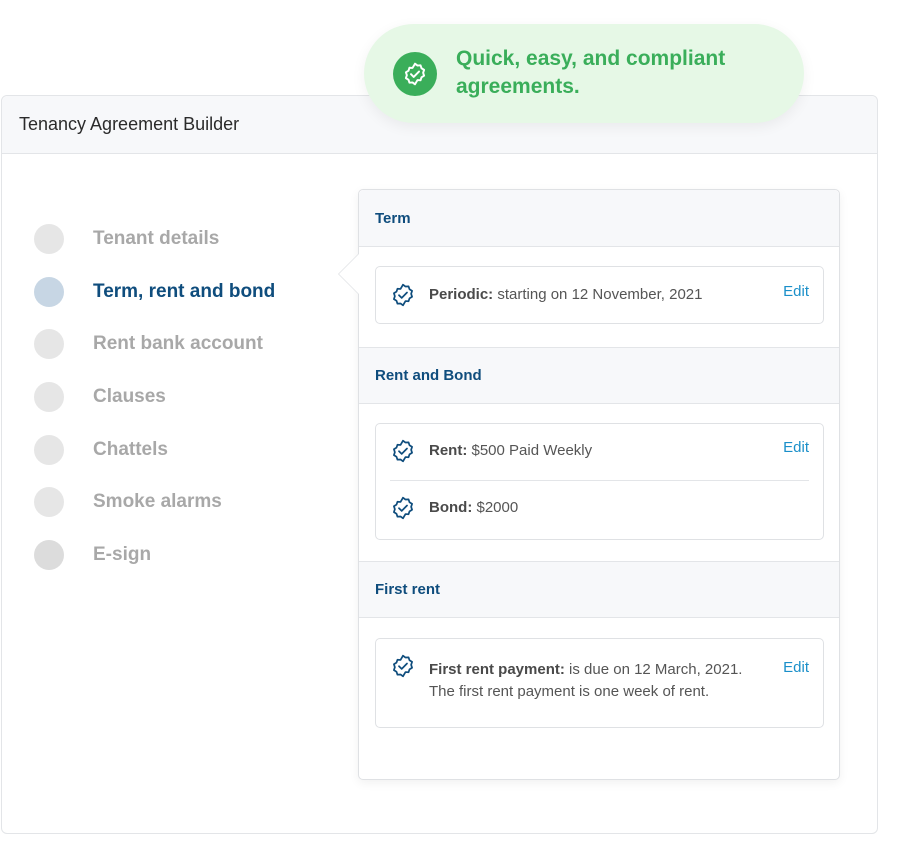 Image resolution: width=907 pixels, height=848 pixels. I want to click on step-smoke-alarms: Smoke alarms, so click(154, 502).